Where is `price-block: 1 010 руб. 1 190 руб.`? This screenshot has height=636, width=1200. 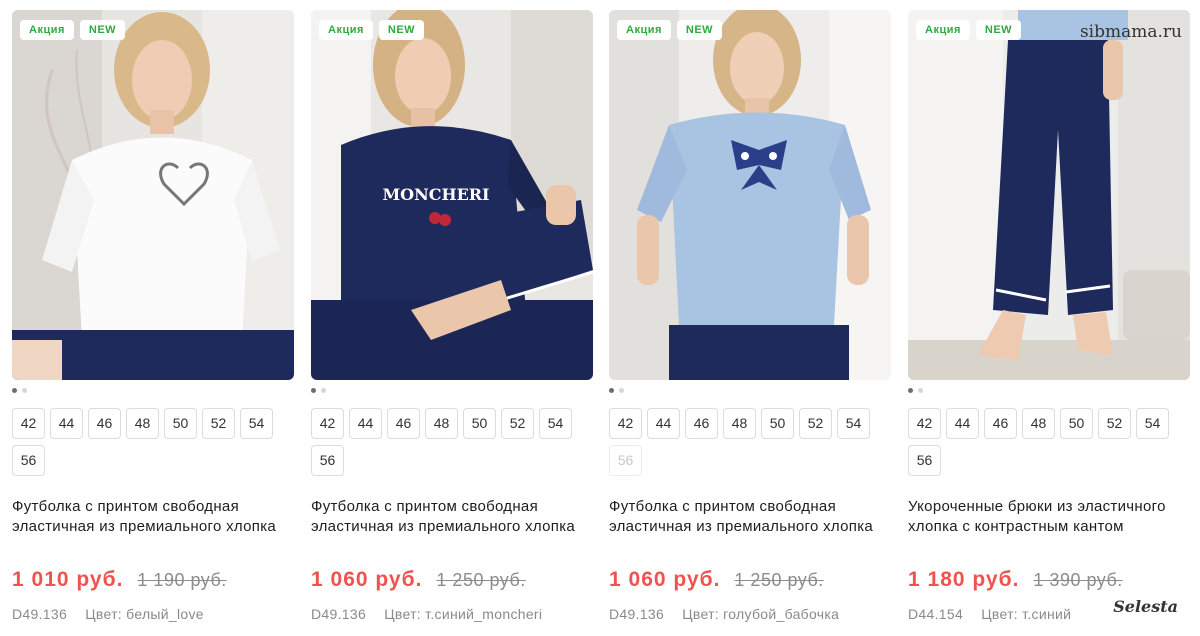 price-block: 1 010 руб. 1 190 руб. is located at coordinates (119, 580).